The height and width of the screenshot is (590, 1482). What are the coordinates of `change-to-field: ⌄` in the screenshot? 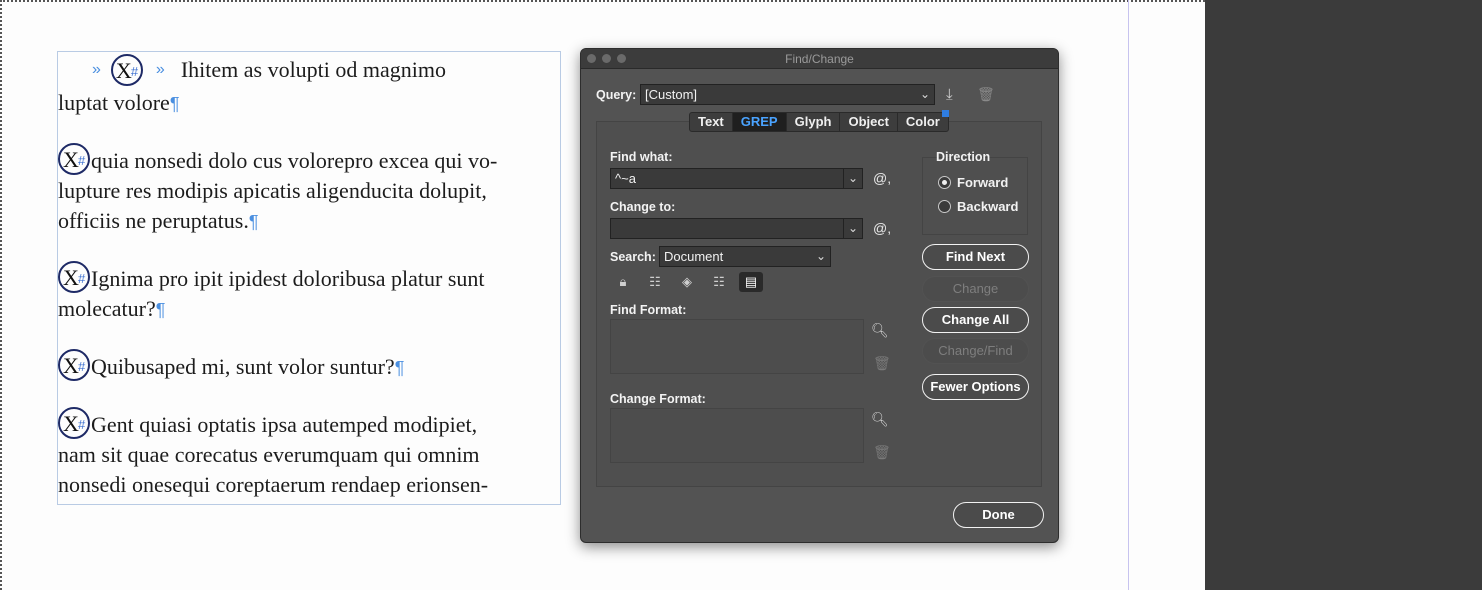 It's located at (736, 228).